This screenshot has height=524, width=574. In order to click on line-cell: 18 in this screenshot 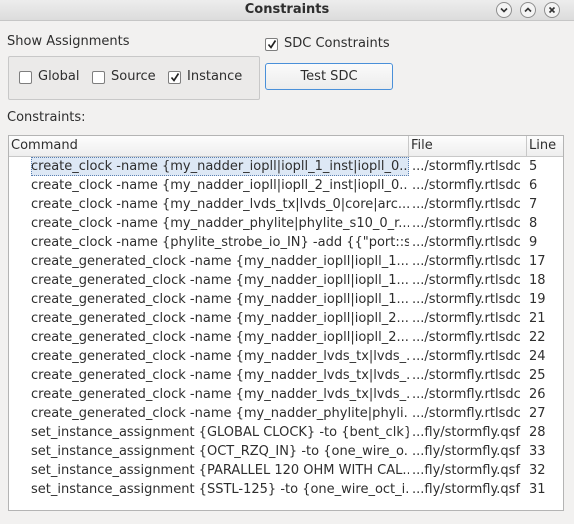, I will do `click(537, 280)`.